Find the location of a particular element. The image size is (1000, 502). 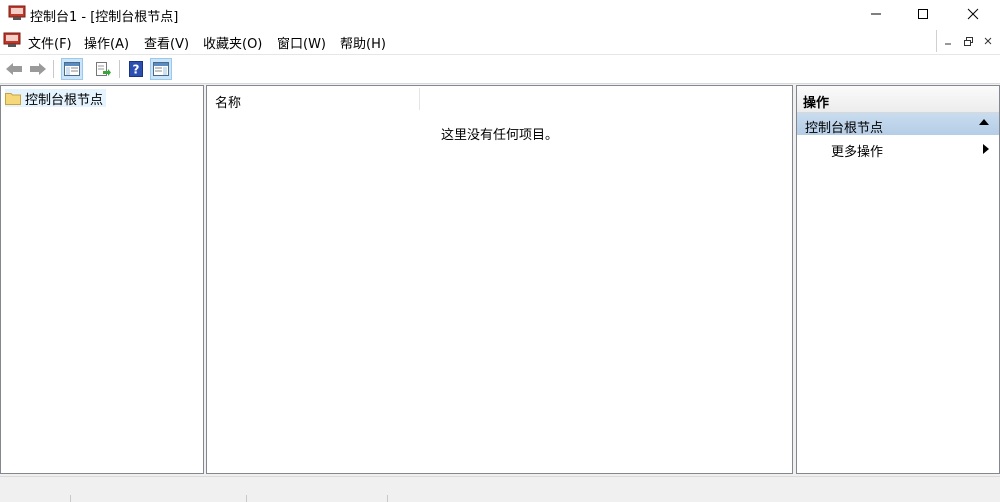

more-actions-label: 更多操作 is located at coordinates (857, 152).